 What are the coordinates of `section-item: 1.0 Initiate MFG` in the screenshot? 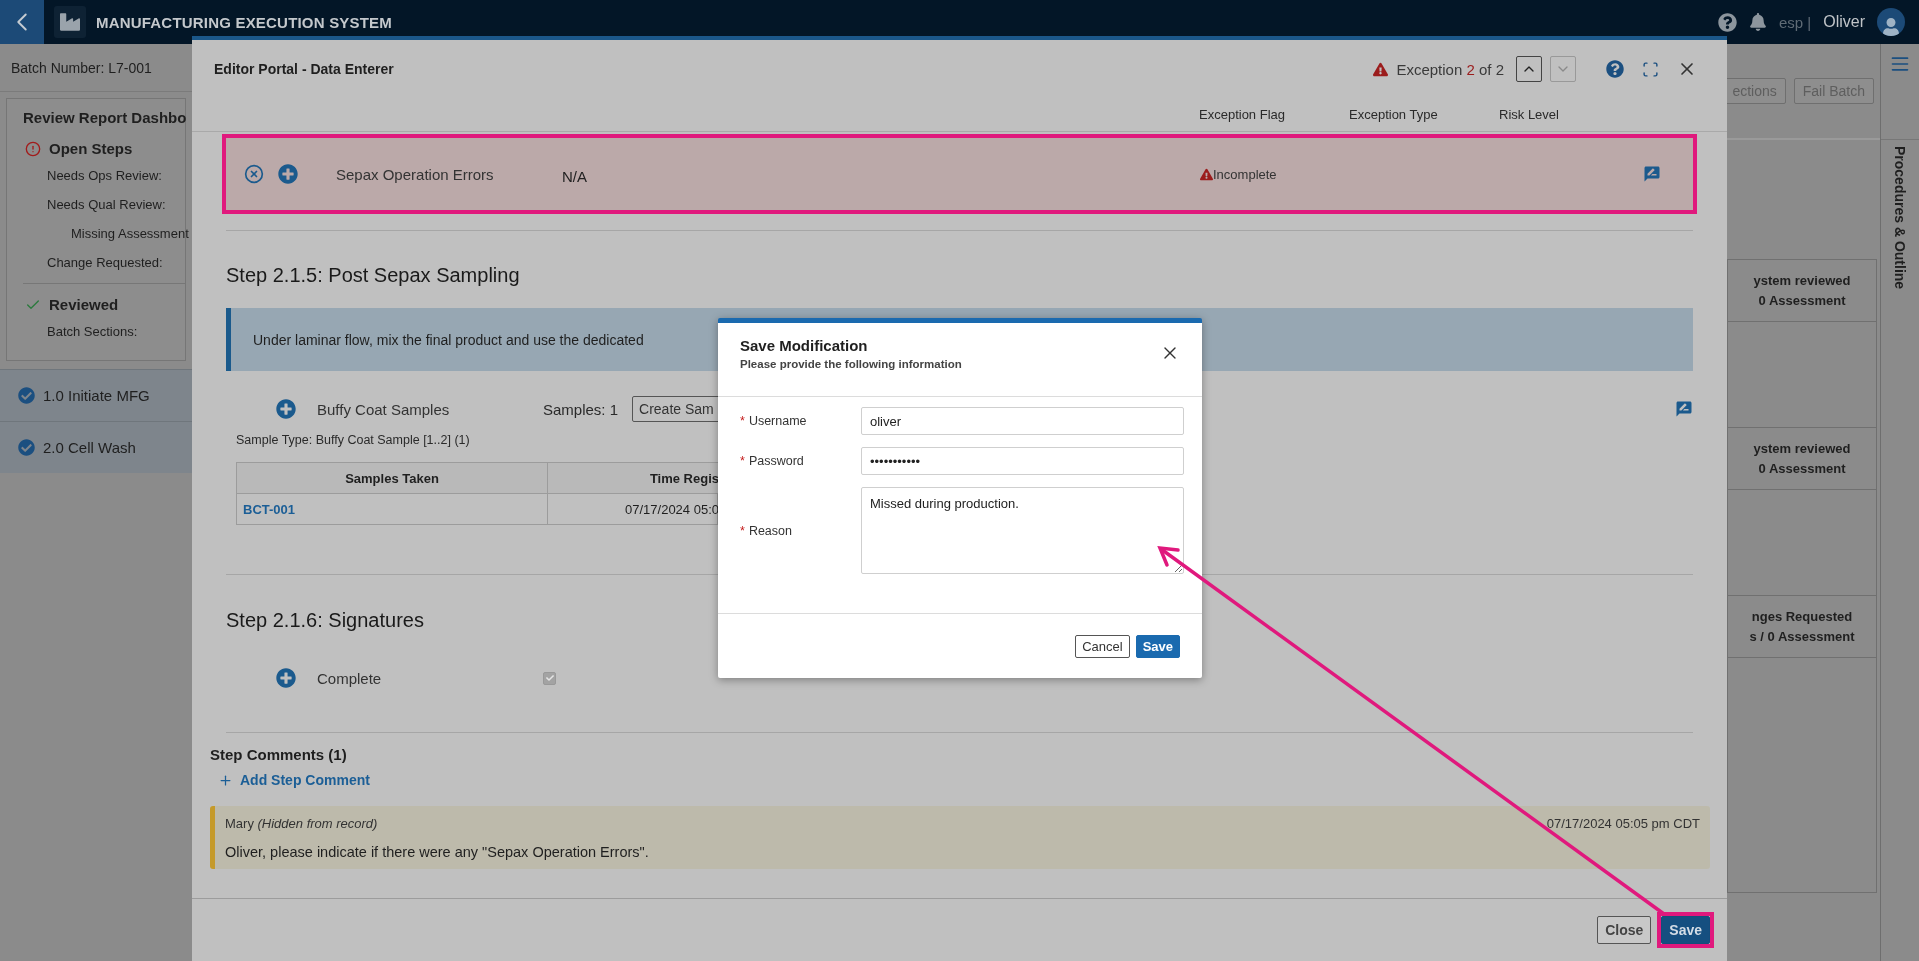 It's located at (96, 395).